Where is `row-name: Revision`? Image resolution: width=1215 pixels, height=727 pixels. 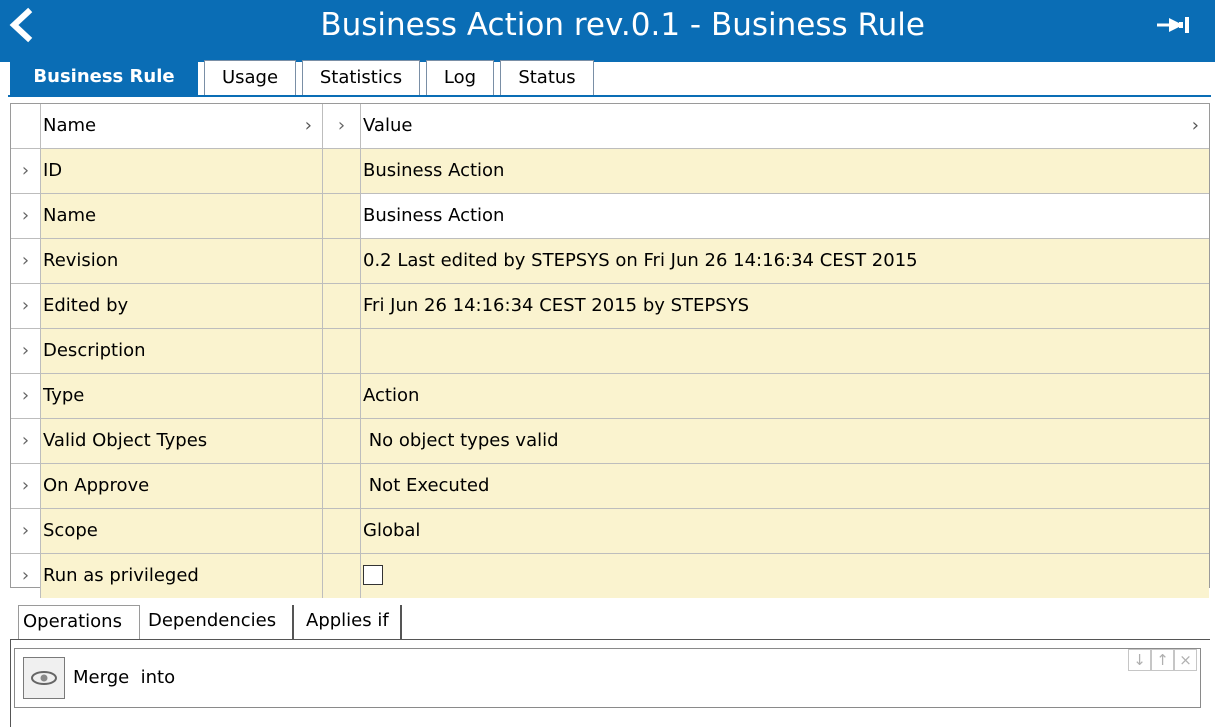 row-name: Revision is located at coordinates (182, 261).